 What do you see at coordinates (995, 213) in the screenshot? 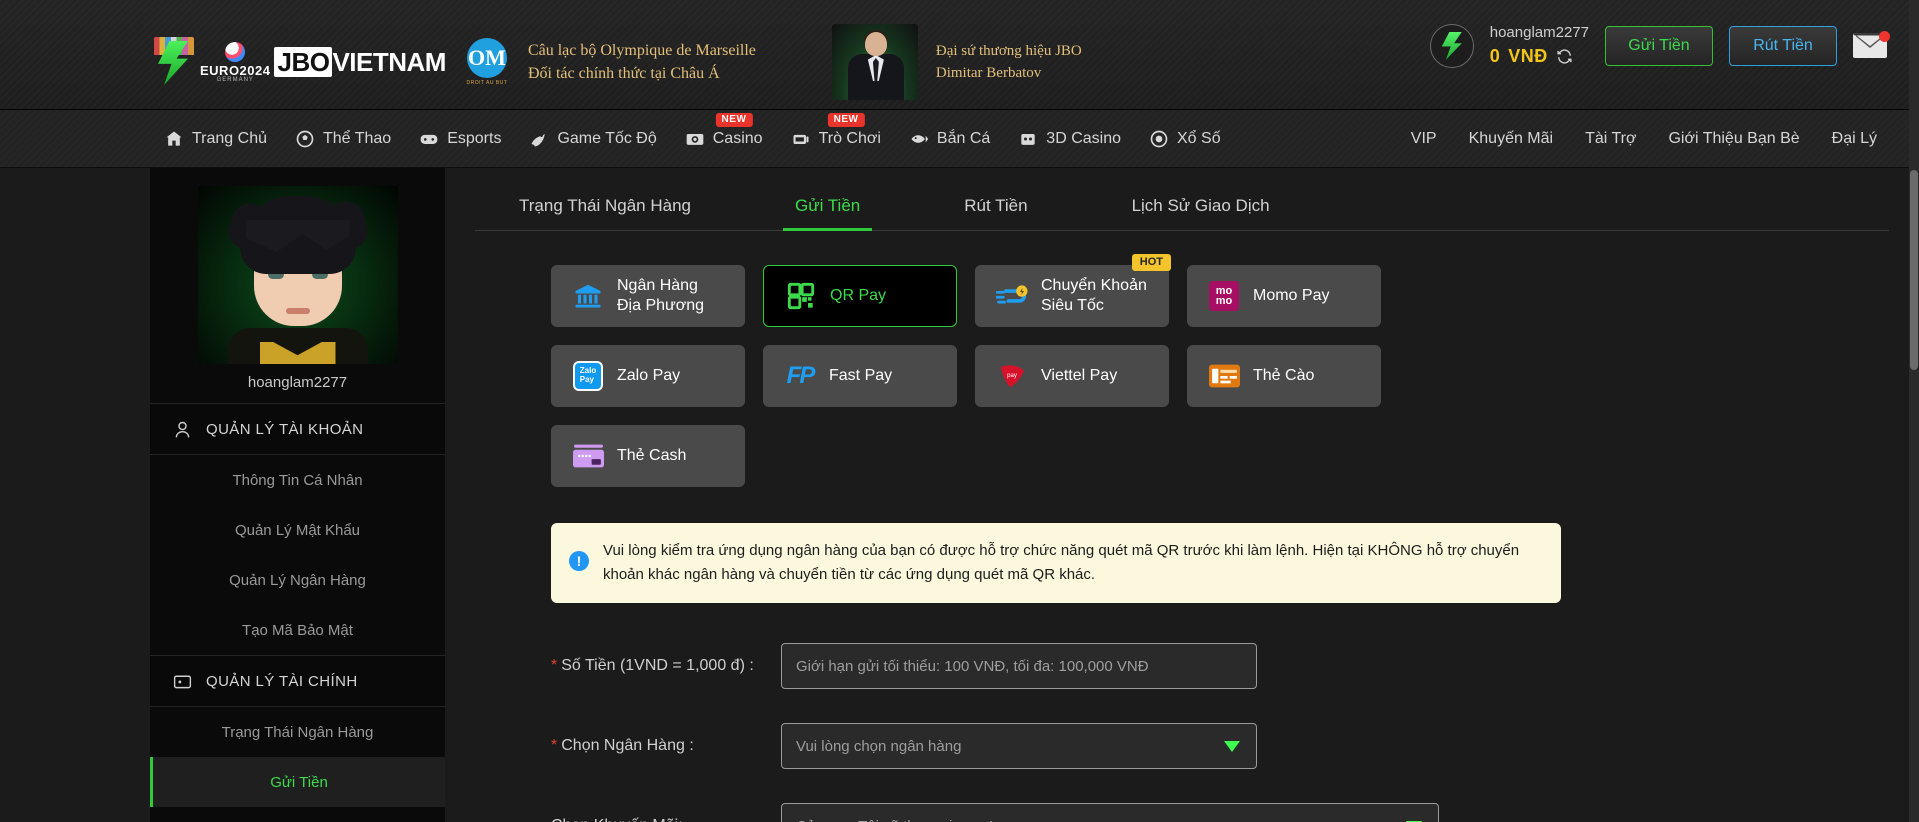
I see `tab-rut-tien: Rút Tiền` at bounding box center [995, 213].